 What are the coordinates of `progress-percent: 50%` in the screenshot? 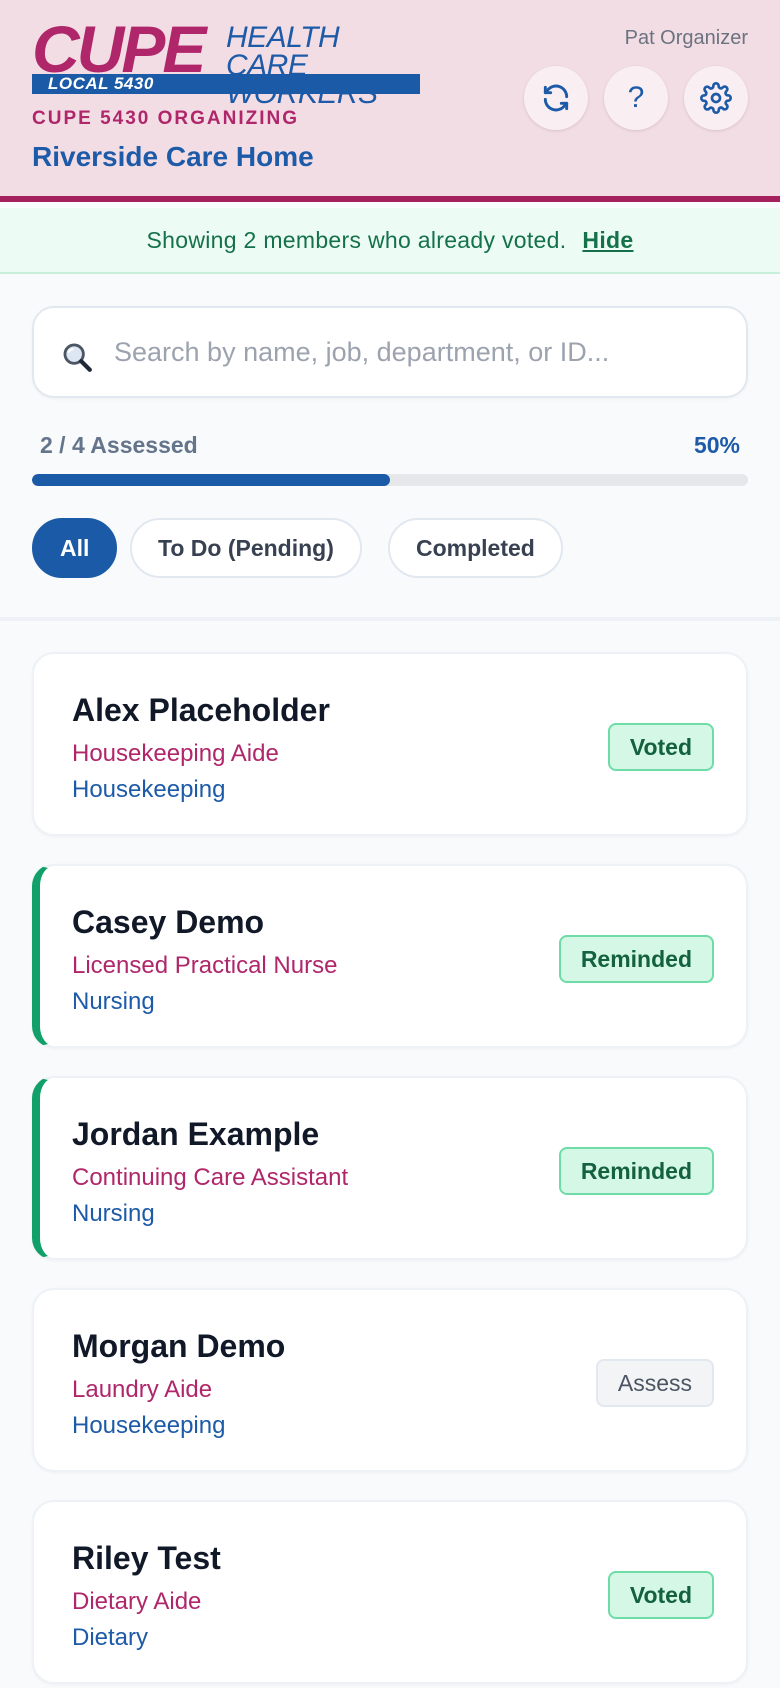 It's located at (716, 445).